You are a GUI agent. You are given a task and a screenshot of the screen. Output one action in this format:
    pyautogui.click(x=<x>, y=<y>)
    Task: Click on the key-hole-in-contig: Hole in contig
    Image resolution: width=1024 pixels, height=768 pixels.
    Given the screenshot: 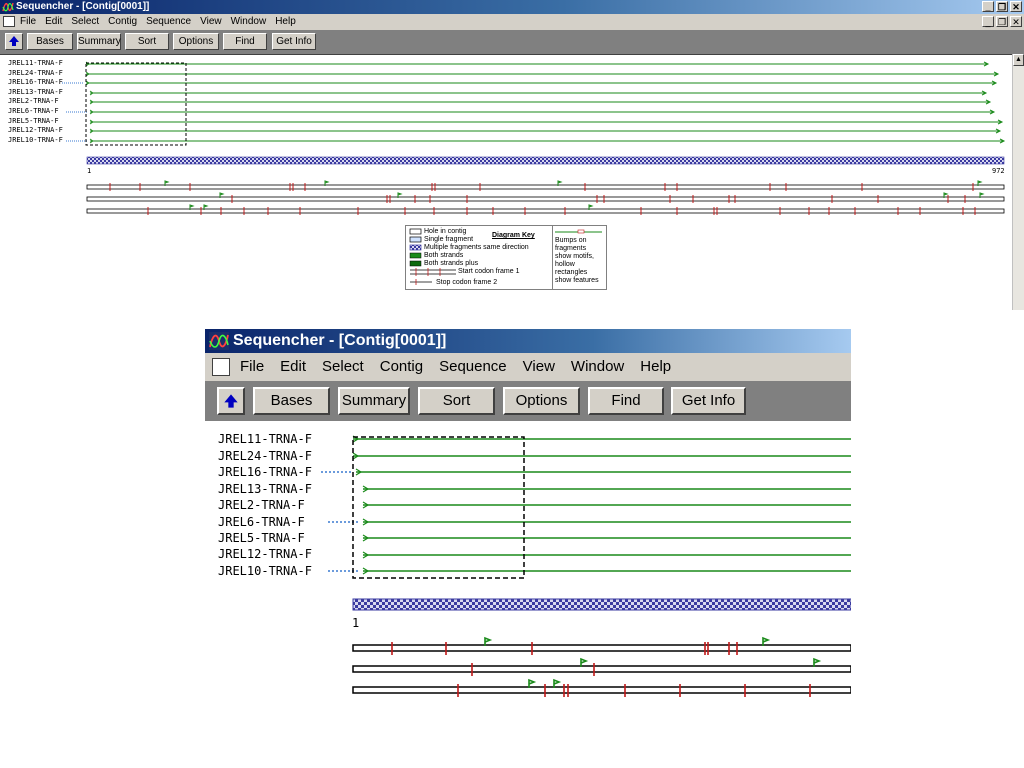 What is the action you would take?
    pyautogui.click(x=445, y=231)
    